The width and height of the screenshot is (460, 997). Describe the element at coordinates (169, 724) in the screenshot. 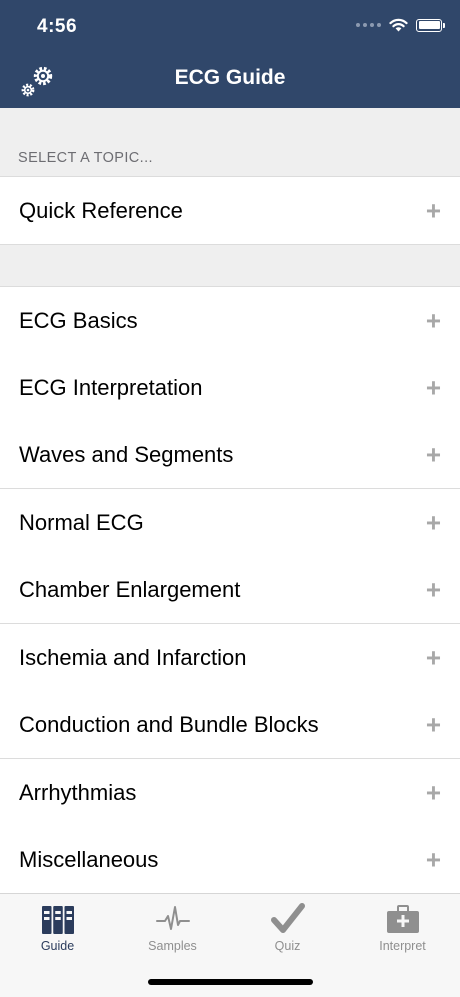

I see `topic-label: Conduction and Bundle Blocks` at that location.